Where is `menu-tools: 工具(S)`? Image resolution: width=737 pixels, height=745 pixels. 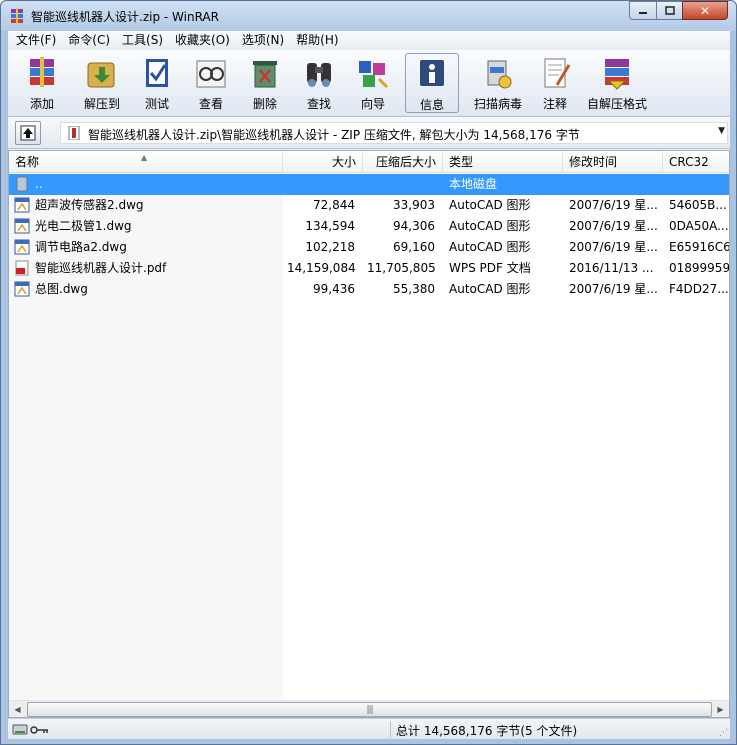 menu-tools: 工具(S) is located at coordinates (140, 40).